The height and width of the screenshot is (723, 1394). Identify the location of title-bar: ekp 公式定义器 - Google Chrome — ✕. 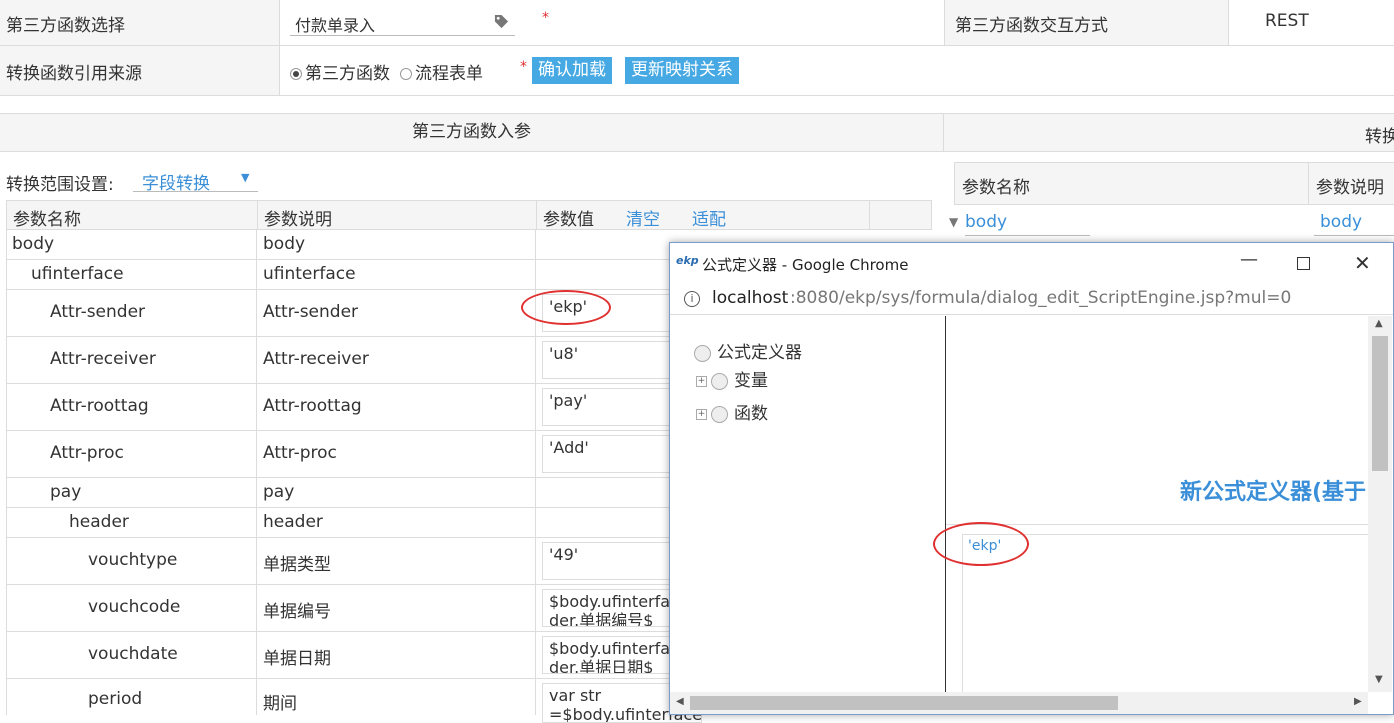
(1031, 264).